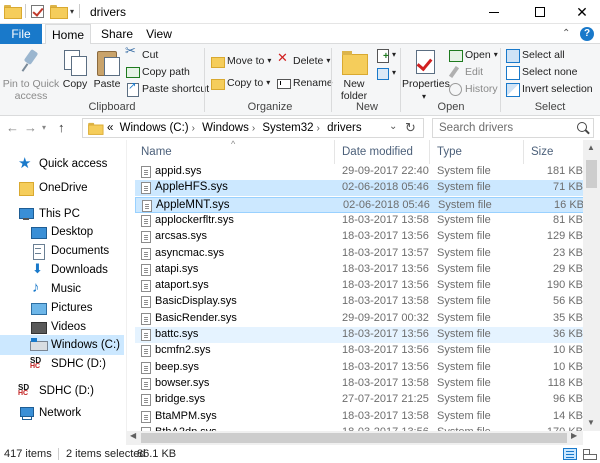 The image size is (600, 463). Describe the element at coordinates (37, 11) in the screenshot. I see `properties-check-icon` at that location.